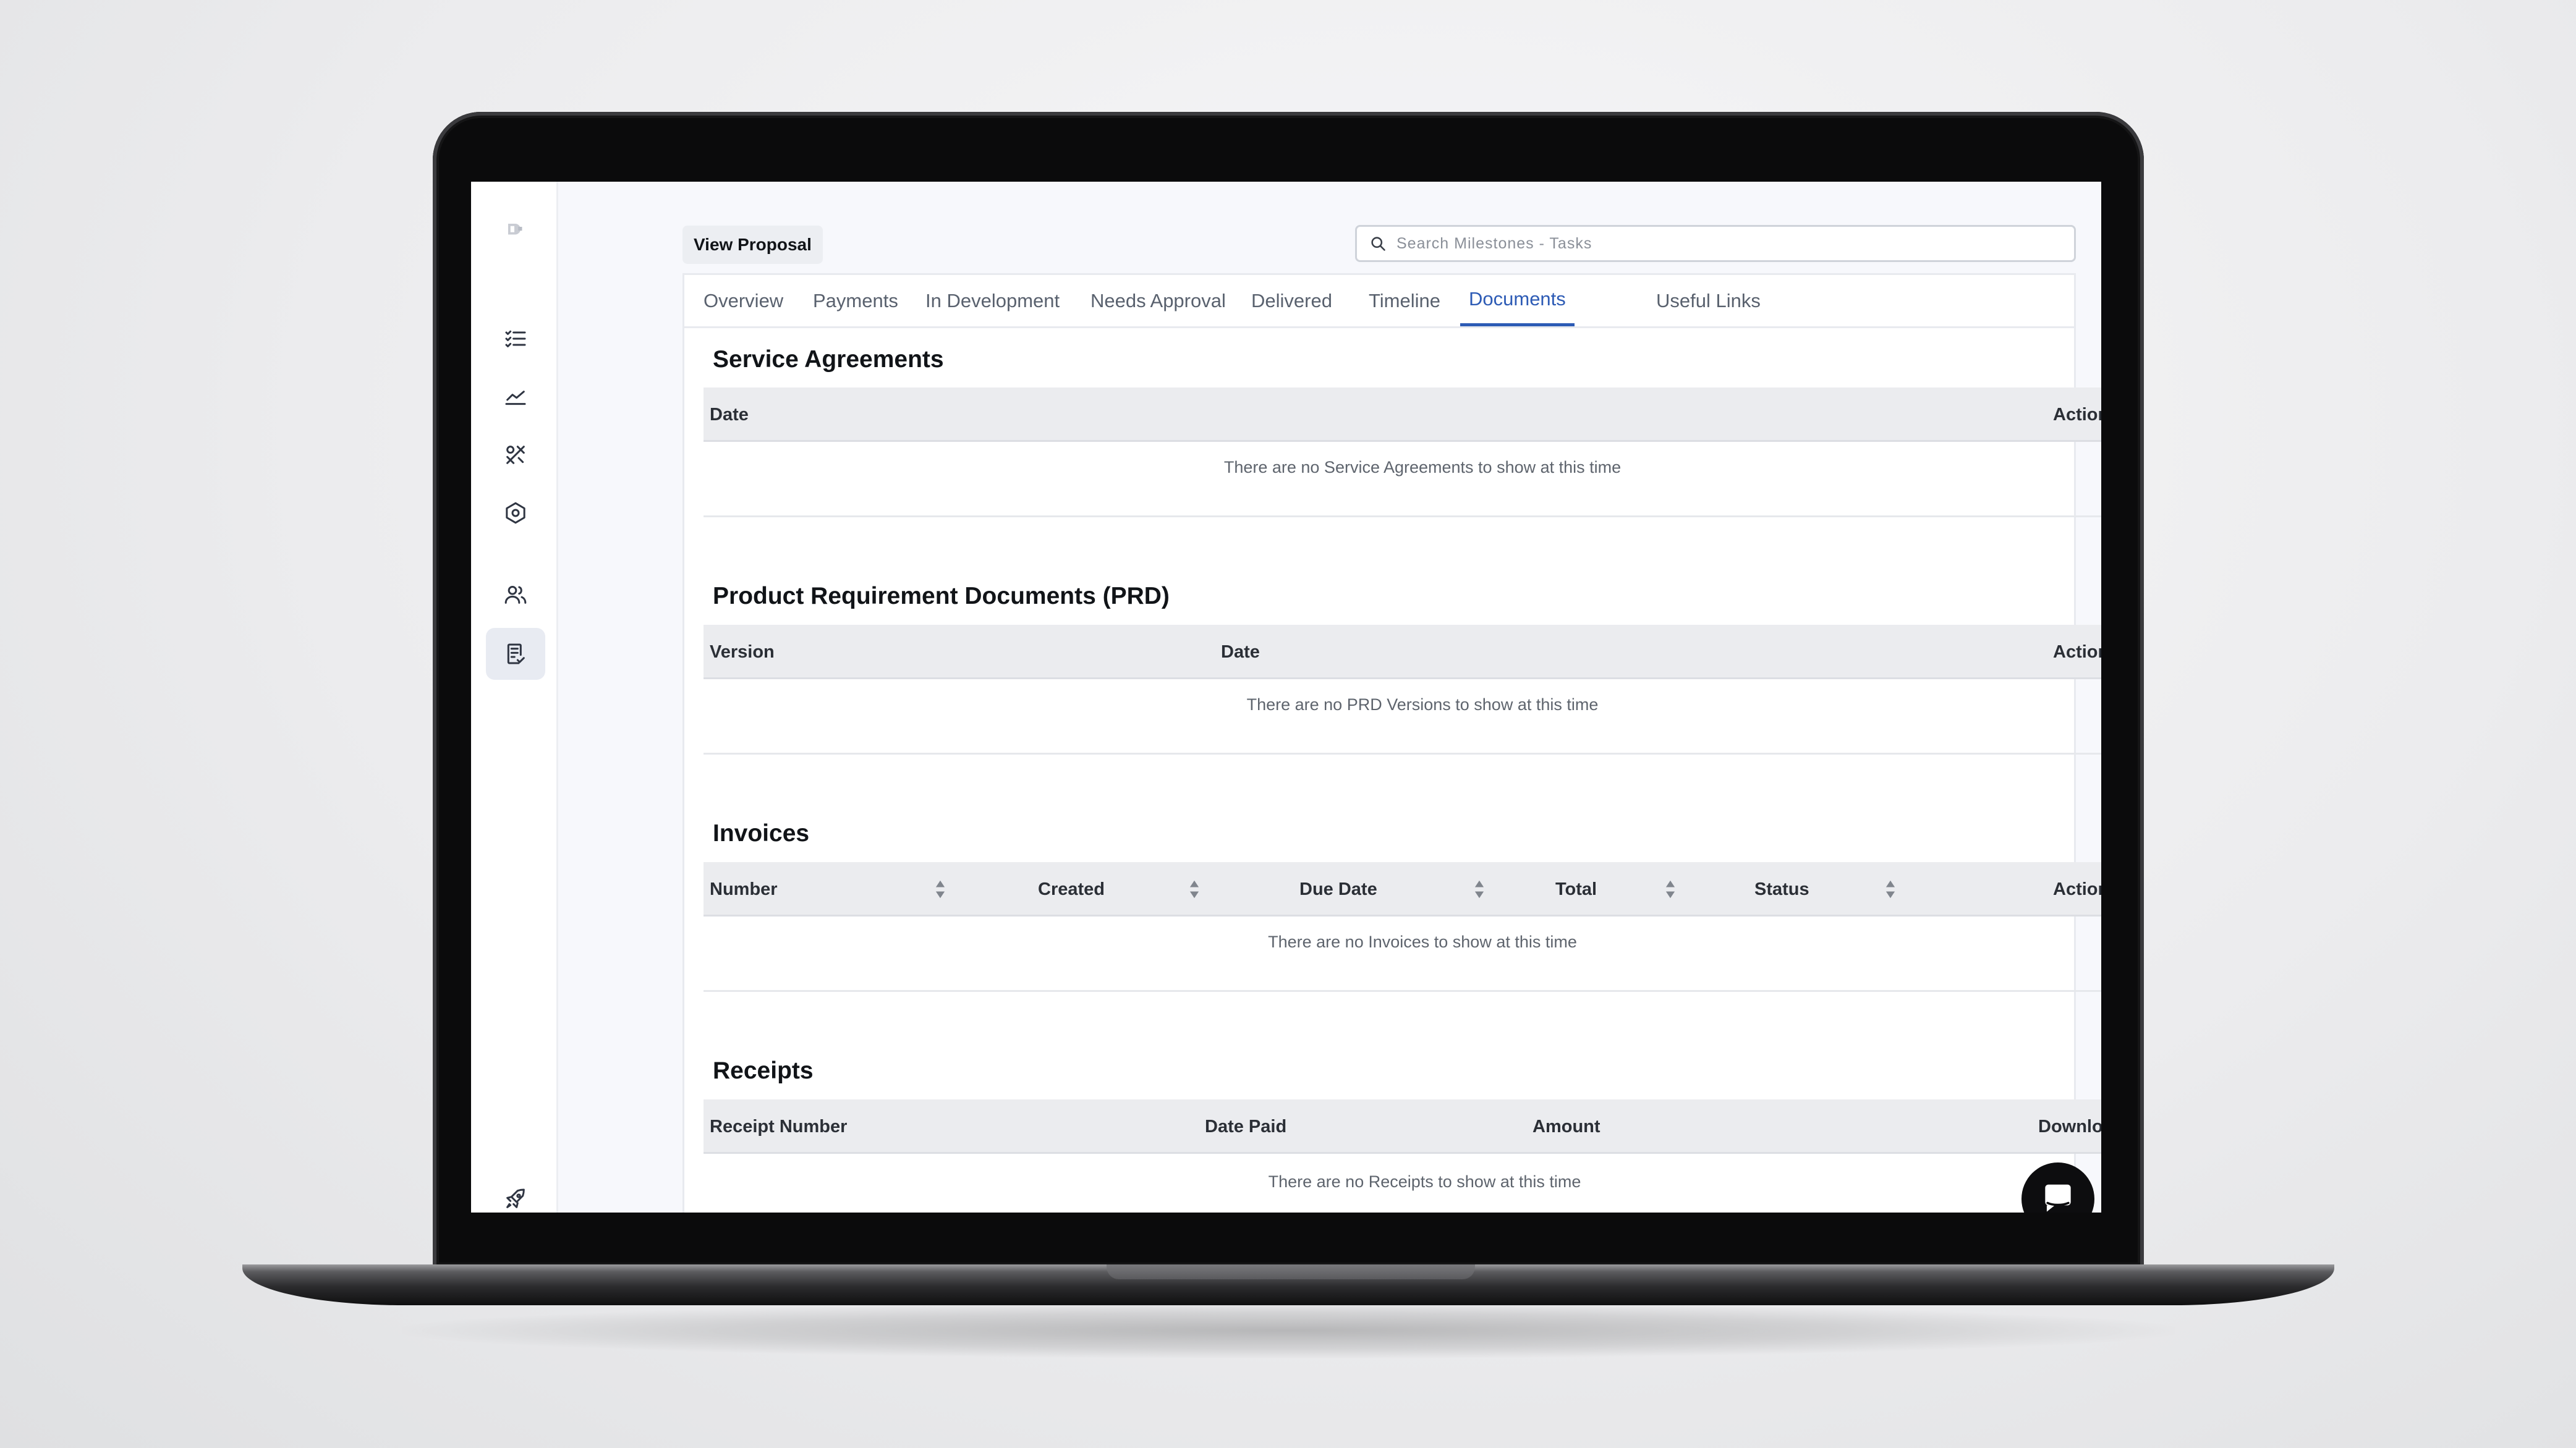 The height and width of the screenshot is (1448, 2576). Describe the element at coordinates (1781, 889) in the screenshot. I see `column-status: Status` at that location.